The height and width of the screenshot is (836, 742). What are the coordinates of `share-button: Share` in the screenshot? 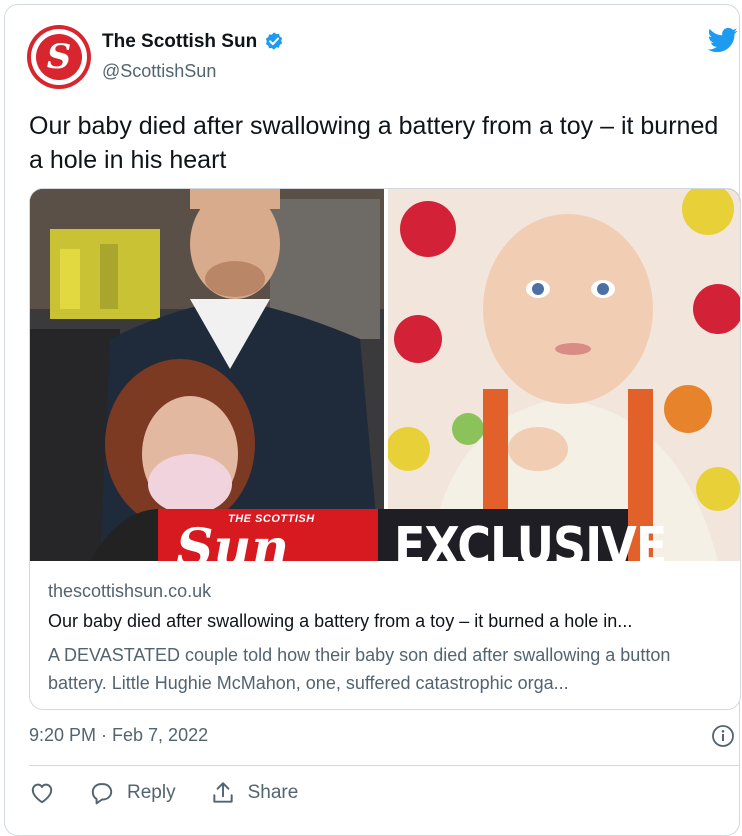 It's located at (254, 793).